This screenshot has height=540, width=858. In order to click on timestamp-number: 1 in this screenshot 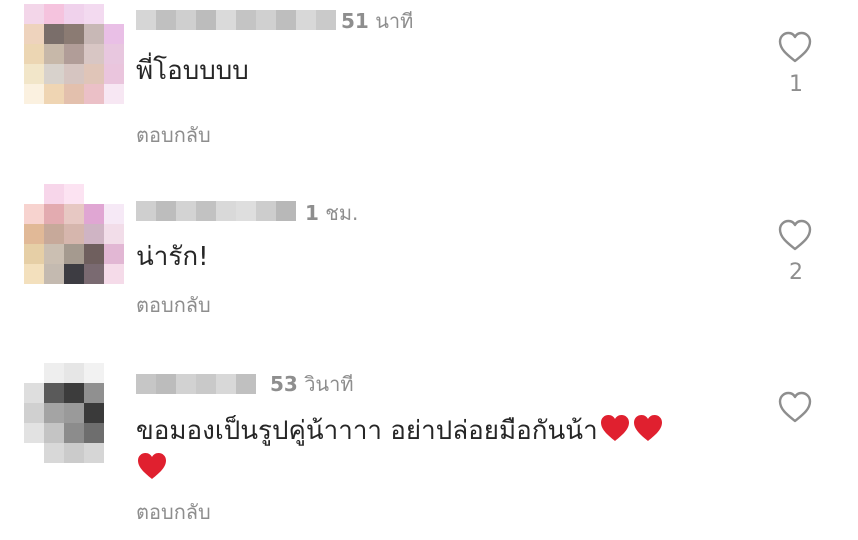, I will do `click(312, 213)`.